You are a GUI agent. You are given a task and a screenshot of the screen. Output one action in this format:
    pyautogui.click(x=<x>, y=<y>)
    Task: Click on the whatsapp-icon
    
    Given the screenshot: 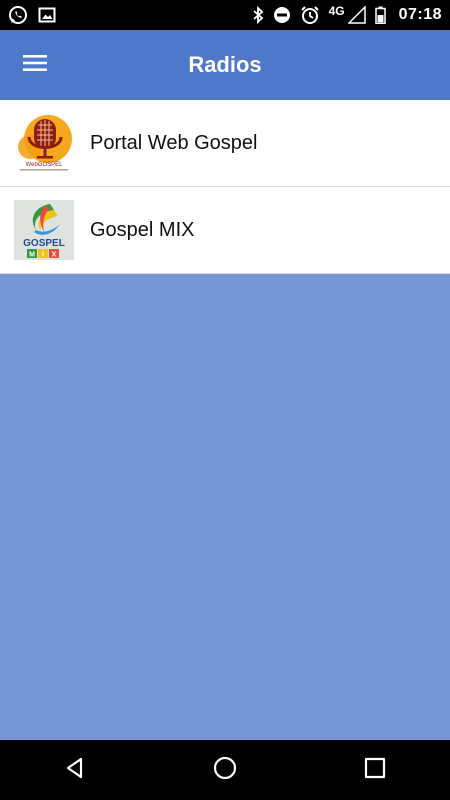 What is the action you would take?
    pyautogui.click(x=18, y=15)
    